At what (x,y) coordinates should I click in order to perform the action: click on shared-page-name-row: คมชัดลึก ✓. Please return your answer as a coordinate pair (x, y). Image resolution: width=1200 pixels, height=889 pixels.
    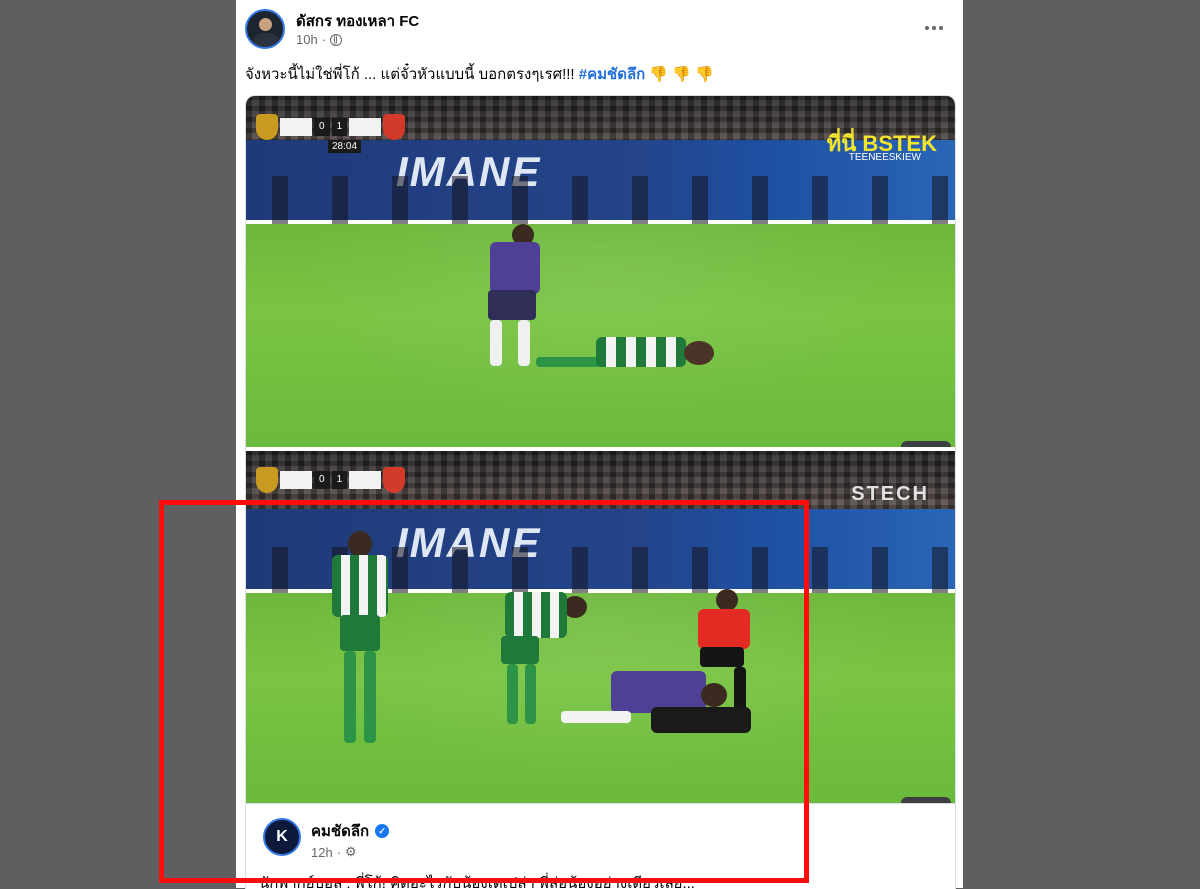
    Looking at the image, I should click on (350, 831).